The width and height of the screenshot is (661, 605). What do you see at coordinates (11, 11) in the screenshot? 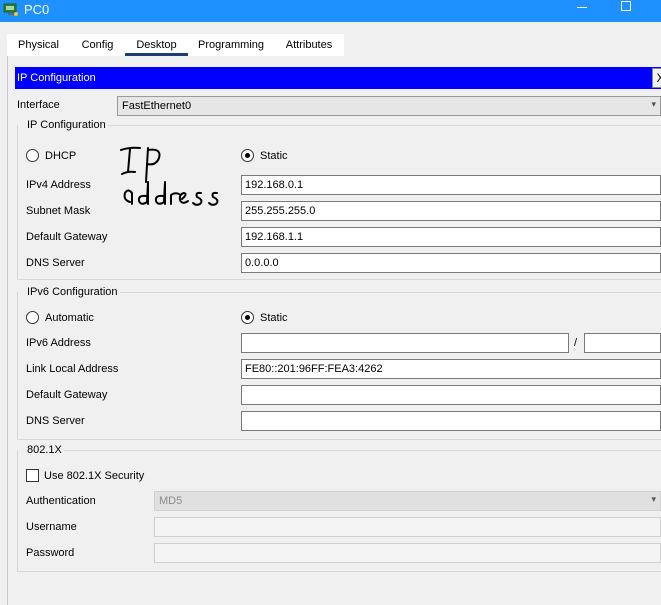
I see `pc-app-icon` at bounding box center [11, 11].